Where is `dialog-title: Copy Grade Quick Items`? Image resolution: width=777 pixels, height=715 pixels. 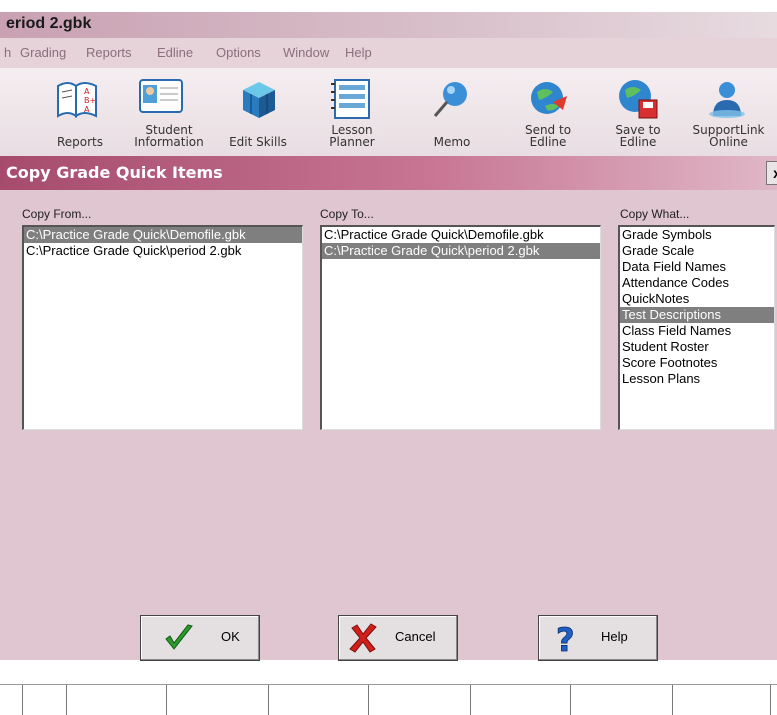 dialog-title: Copy Grade Quick Items is located at coordinates (114, 172).